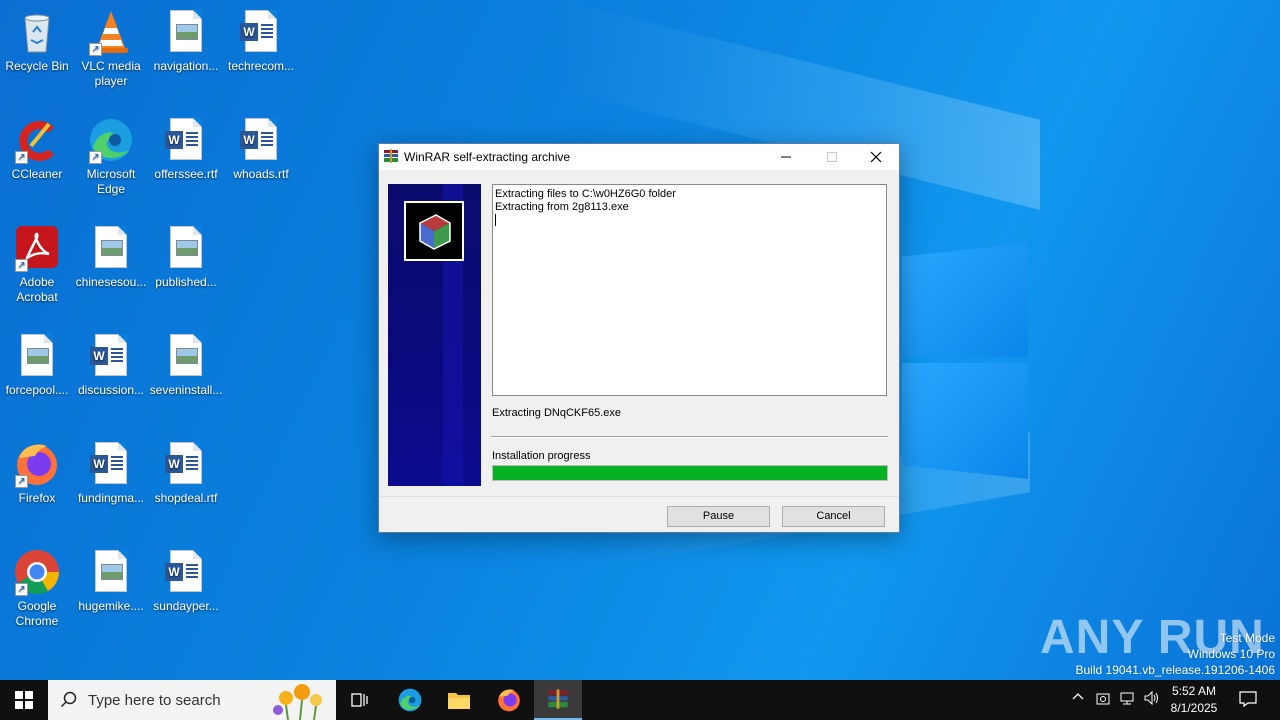  Describe the element at coordinates (37, 174) in the screenshot. I see `desktop-icon-label: CCleaner` at that location.